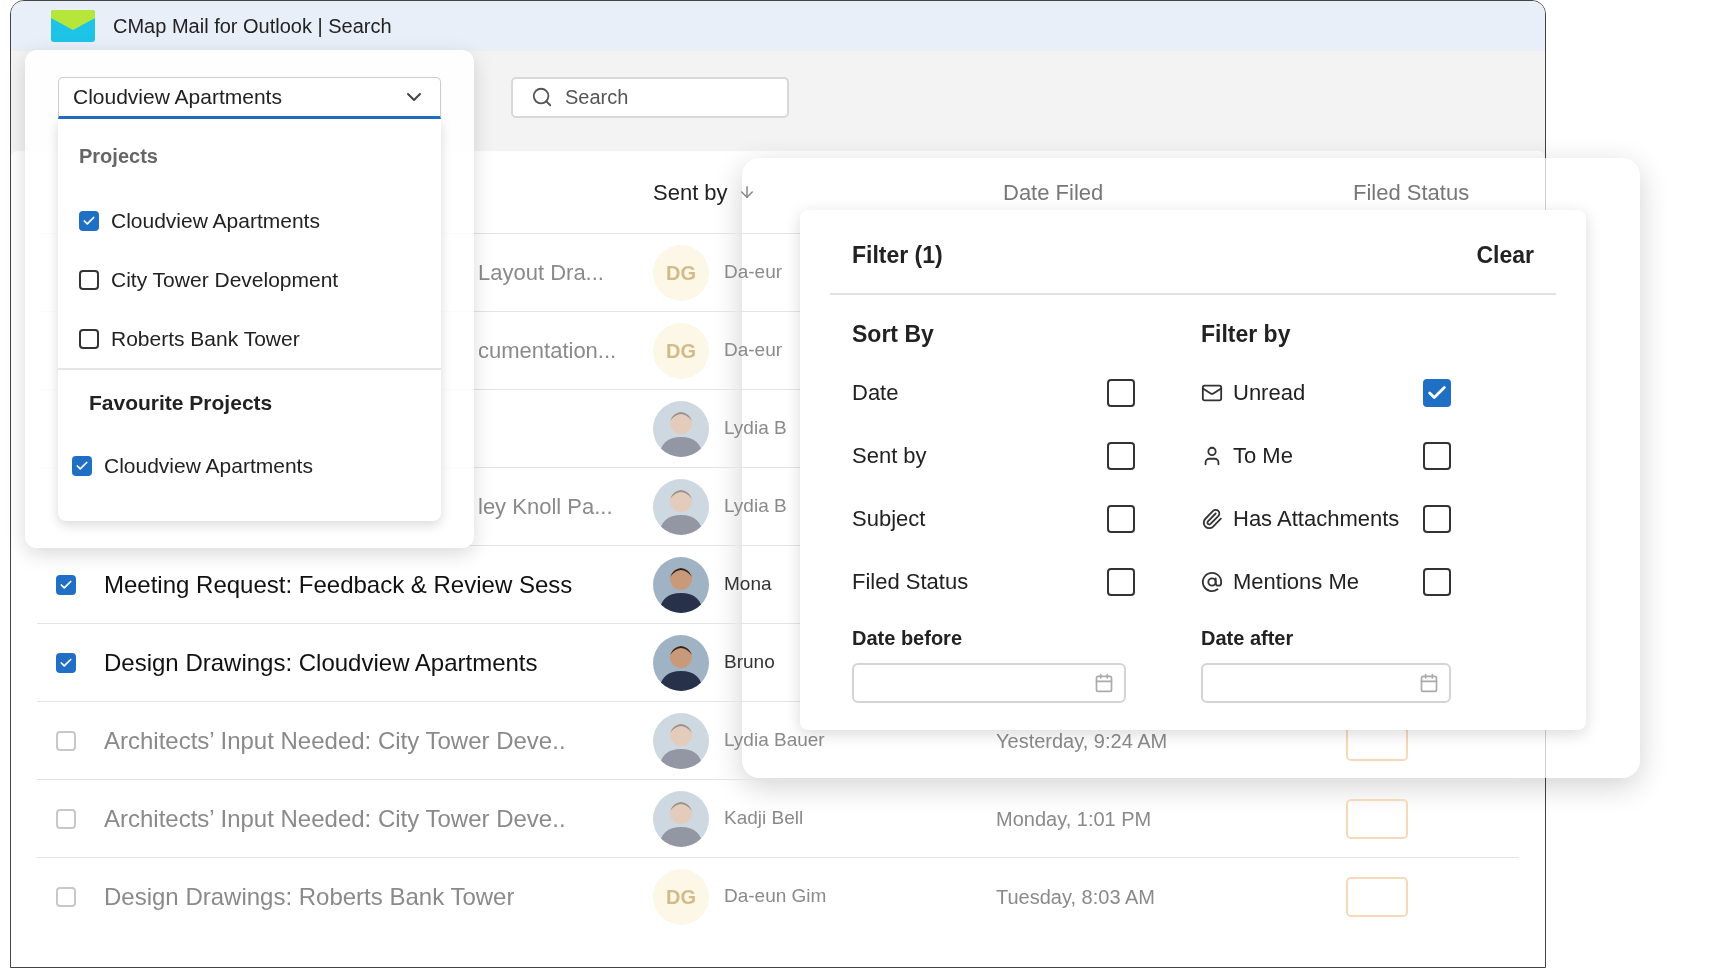 The height and width of the screenshot is (968, 1712). What do you see at coordinates (1212, 581) in the screenshot?
I see `at-sign-icon` at bounding box center [1212, 581].